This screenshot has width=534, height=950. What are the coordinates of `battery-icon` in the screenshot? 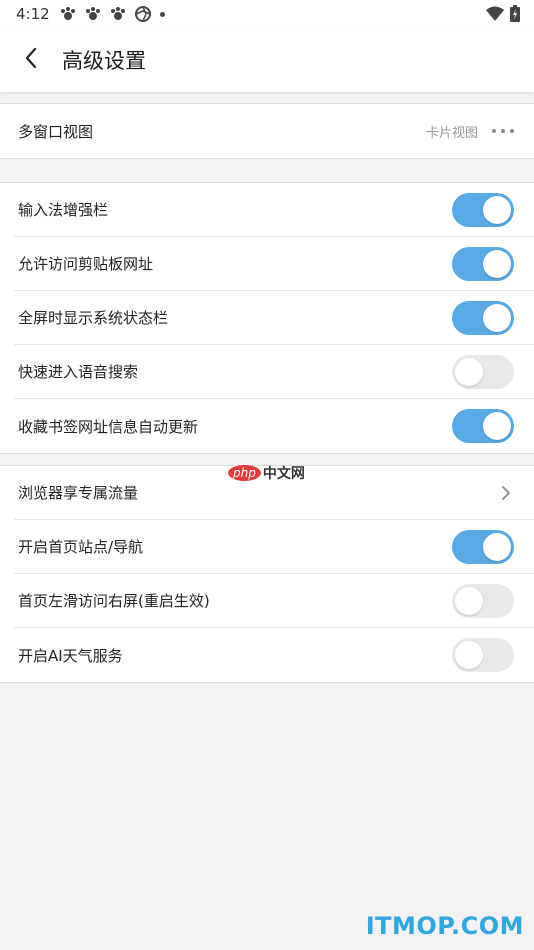 It's located at (515, 15).